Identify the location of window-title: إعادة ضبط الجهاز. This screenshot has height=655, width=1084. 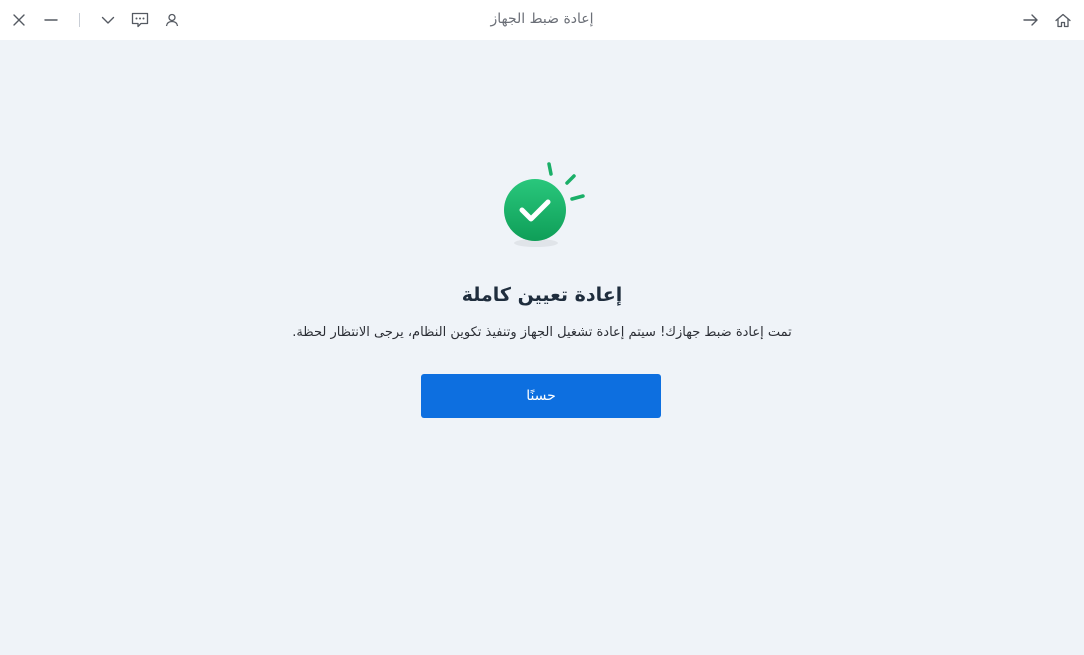
(542, 19).